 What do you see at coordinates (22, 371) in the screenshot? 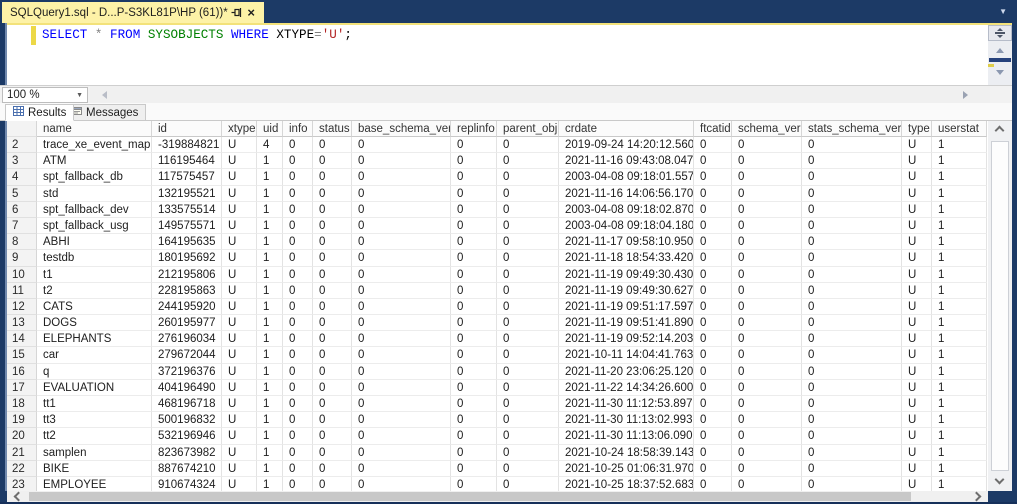
I see `row-header: 16` at bounding box center [22, 371].